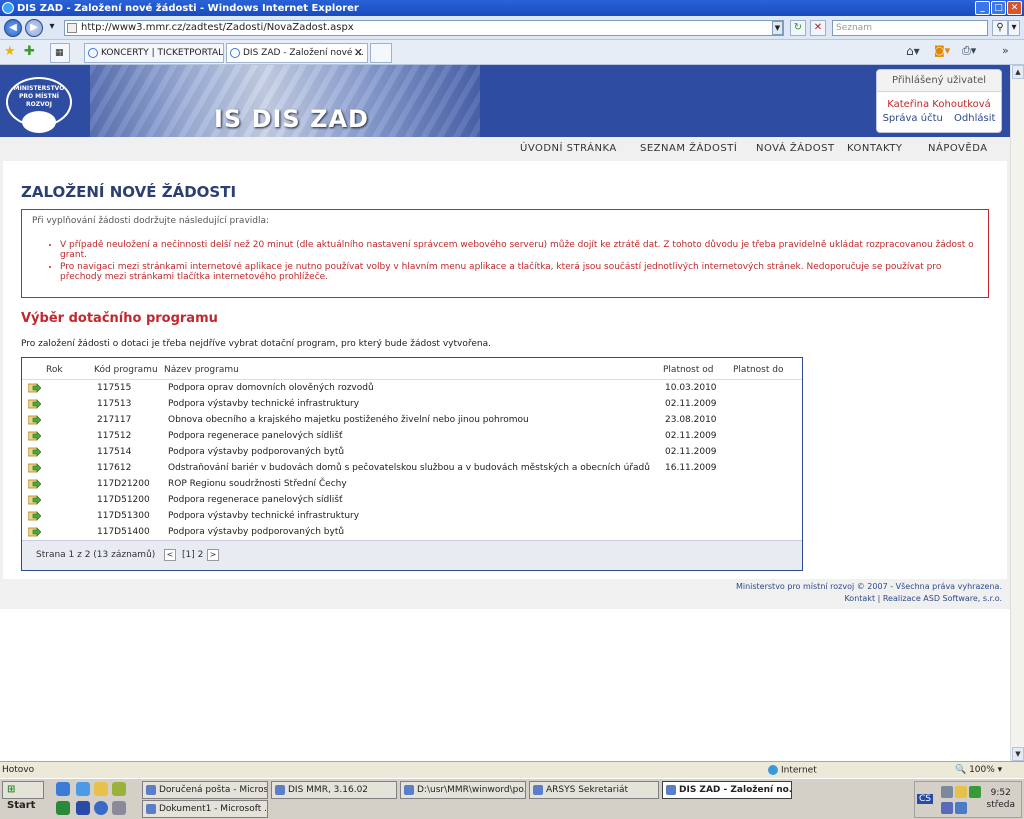 The width and height of the screenshot is (1024, 819). I want to click on quicklaunch-ie-icon, so click(63, 789).